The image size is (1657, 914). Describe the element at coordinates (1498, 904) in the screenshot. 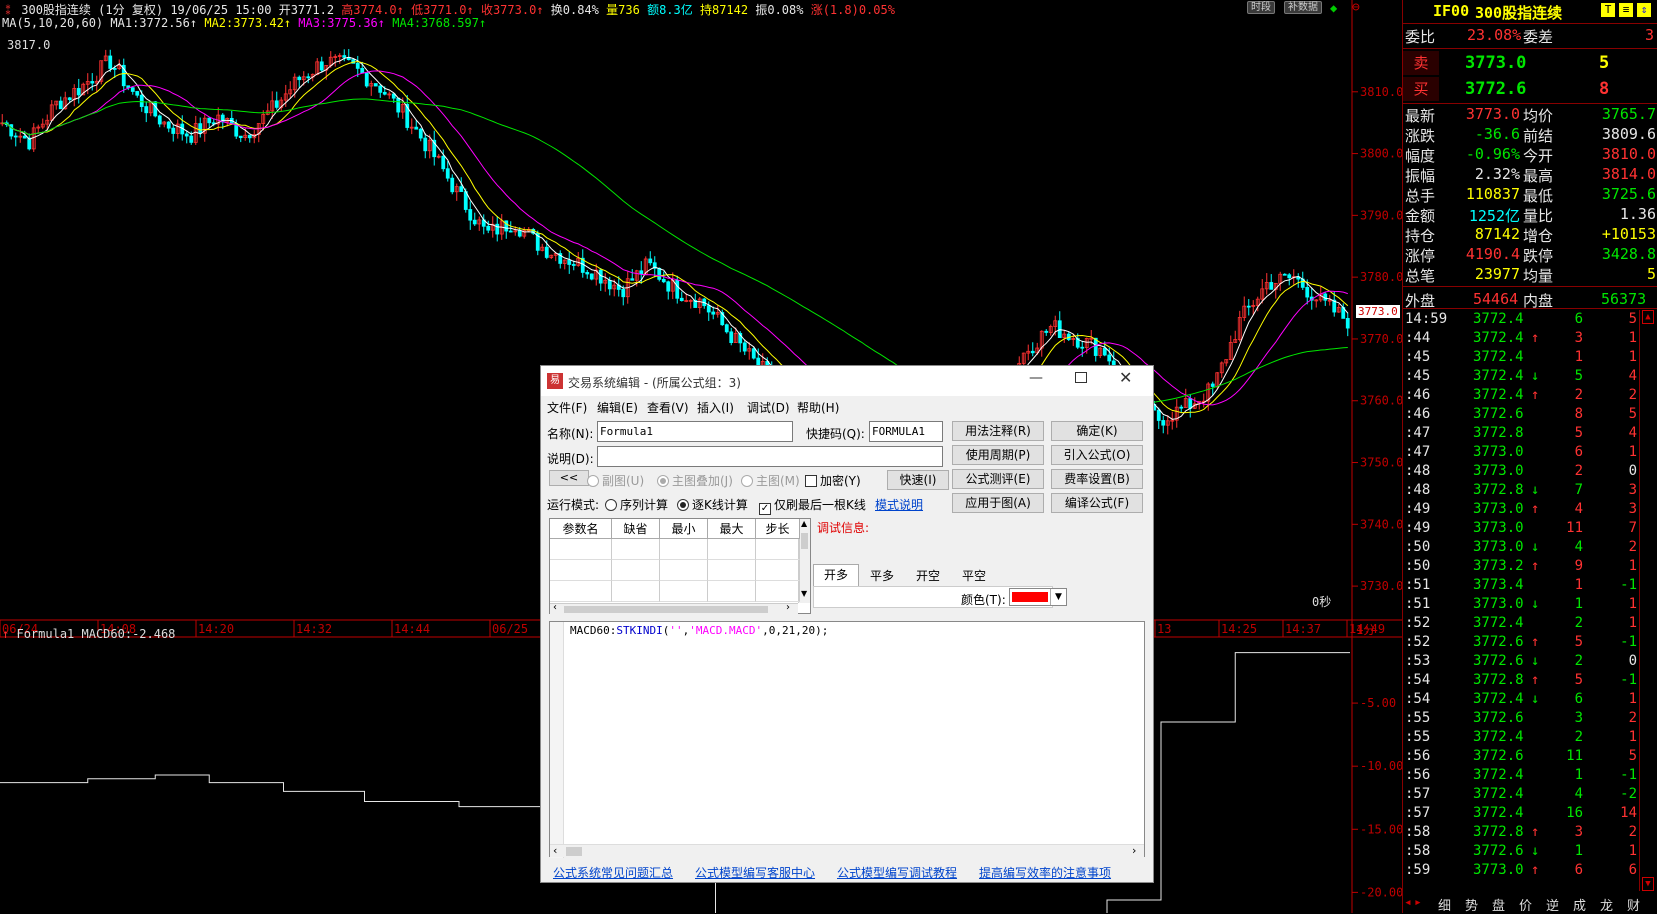

I see `quote-tab: 盘` at that location.